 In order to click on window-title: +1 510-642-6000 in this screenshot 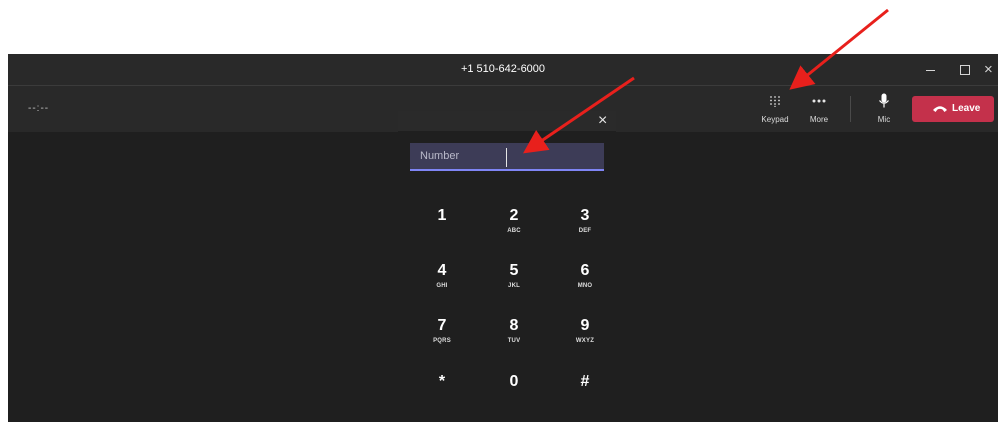, I will do `click(503, 69)`.